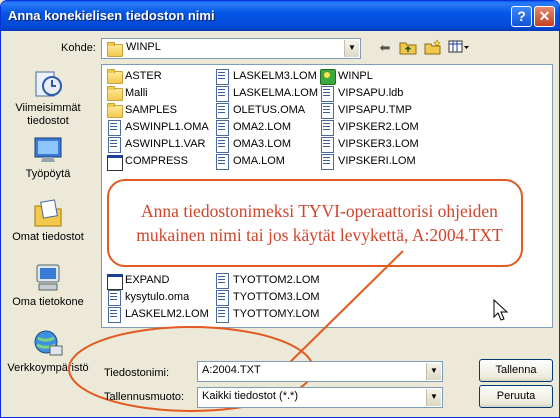  I want to click on filename-label: Tiedostonimi:, so click(137, 373).